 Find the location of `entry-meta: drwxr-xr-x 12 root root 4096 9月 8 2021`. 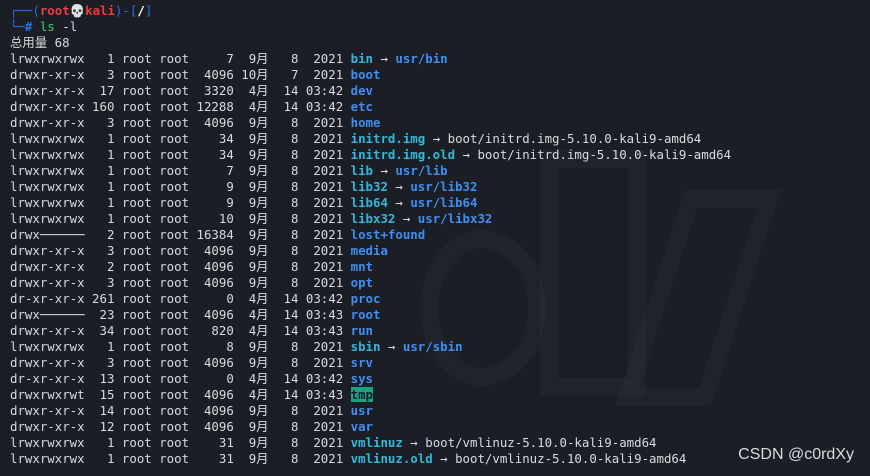

entry-meta: drwxr-xr-x 12 root root 4096 9月 8 2021 is located at coordinates (180, 426).